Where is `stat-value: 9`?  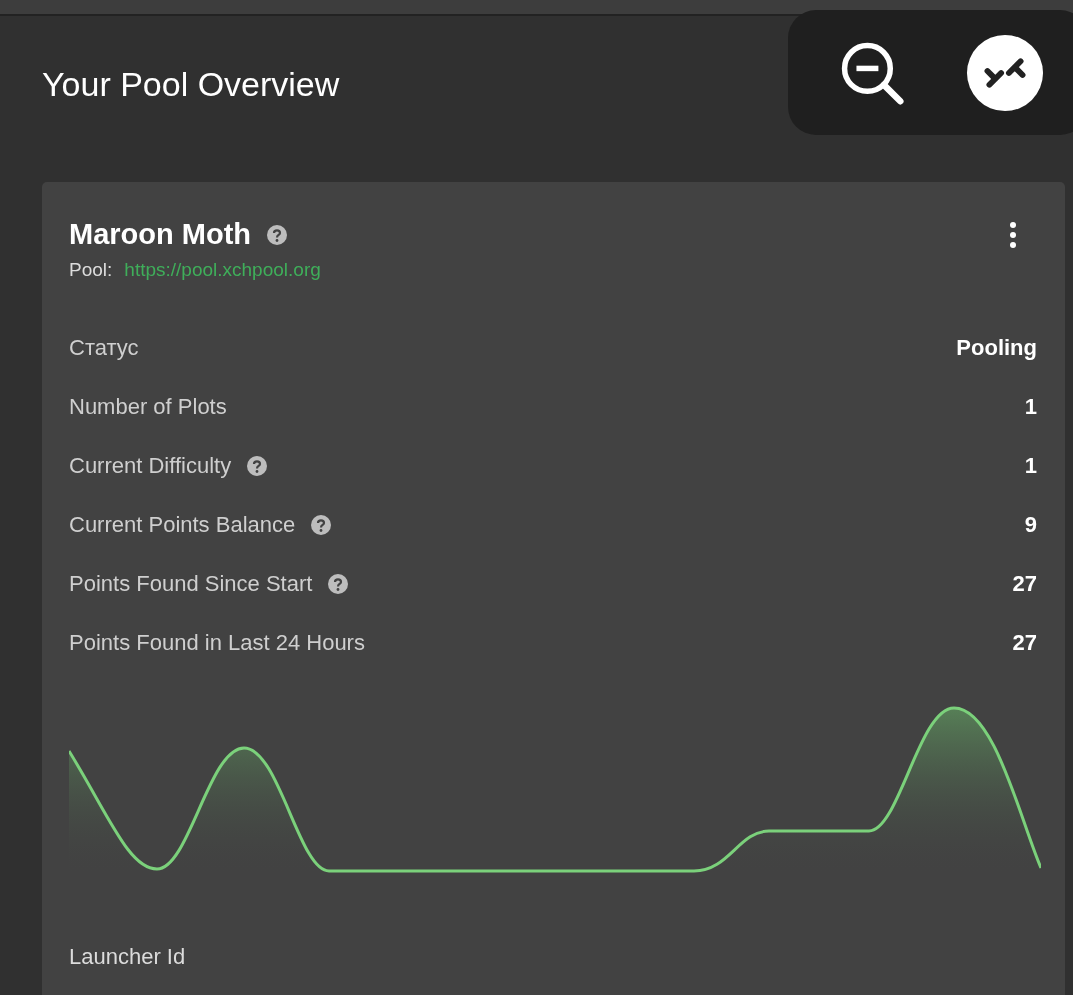
stat-value: 9 is located at coordinates (1030, 524).